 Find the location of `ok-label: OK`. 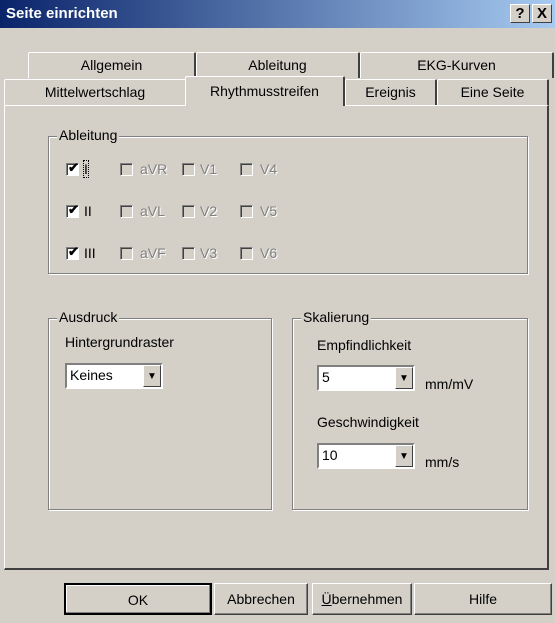

ok-label: OK is located at coordinates (138, 600).